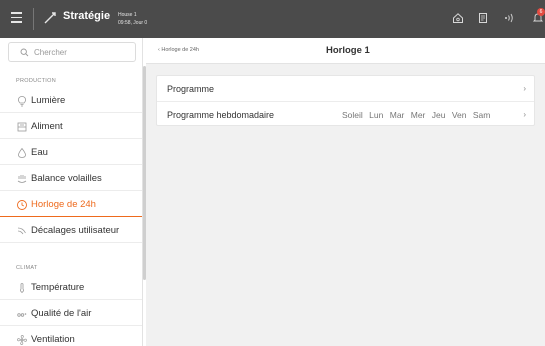 The height and width of the screenshot is (346, 545). I want to click on day-label: Mar, so click(397, 115).